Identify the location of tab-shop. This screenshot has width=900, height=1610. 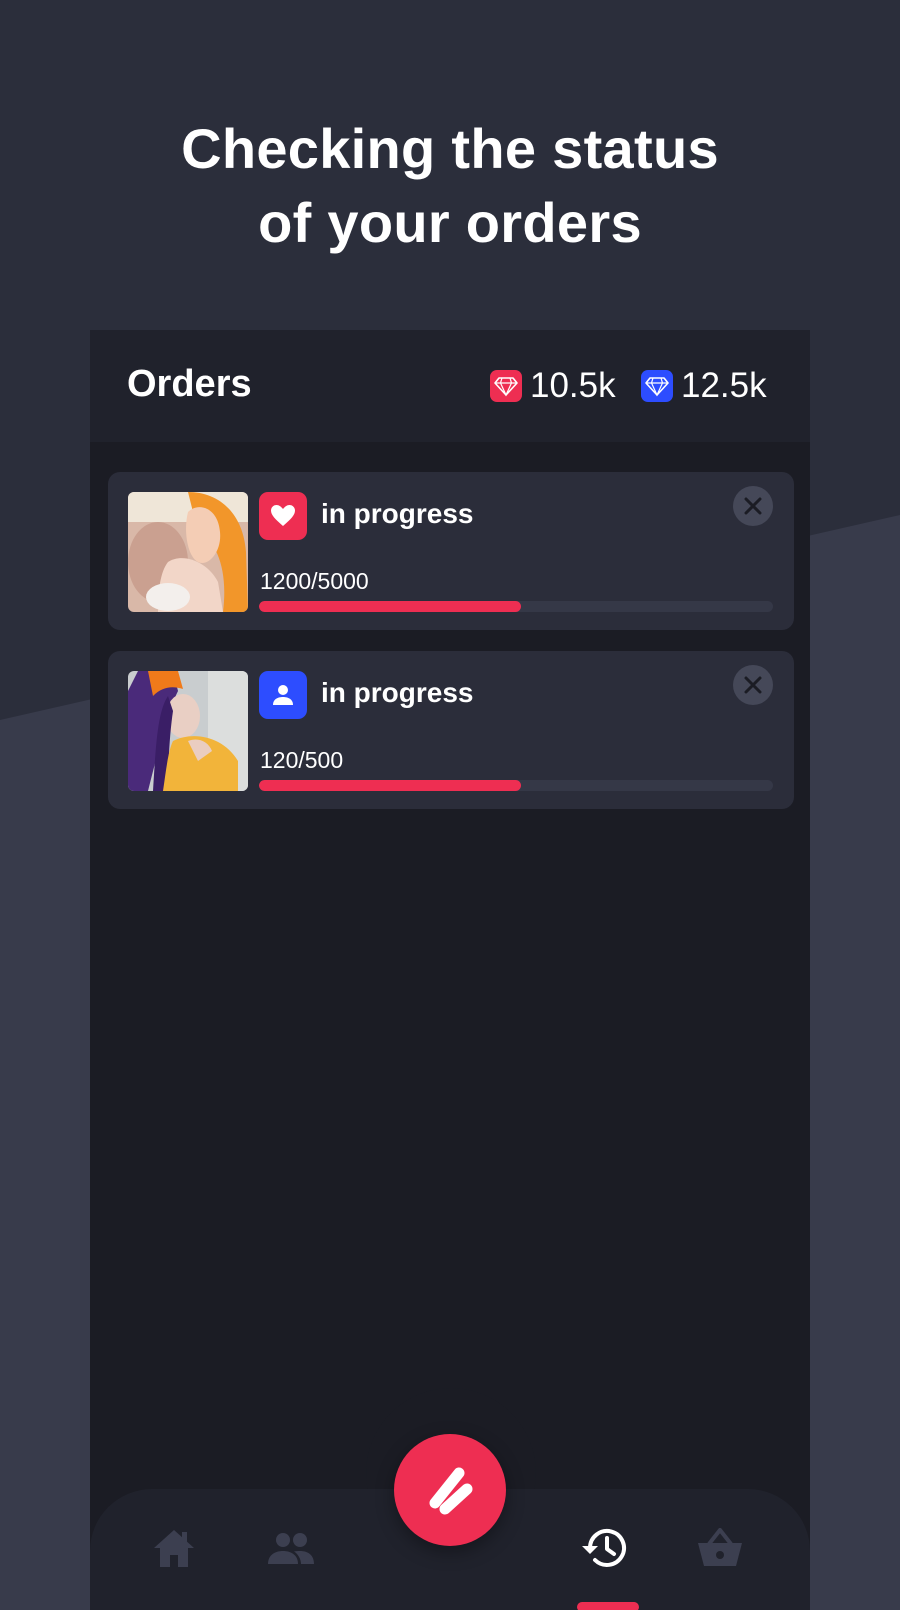
(720, 1548).